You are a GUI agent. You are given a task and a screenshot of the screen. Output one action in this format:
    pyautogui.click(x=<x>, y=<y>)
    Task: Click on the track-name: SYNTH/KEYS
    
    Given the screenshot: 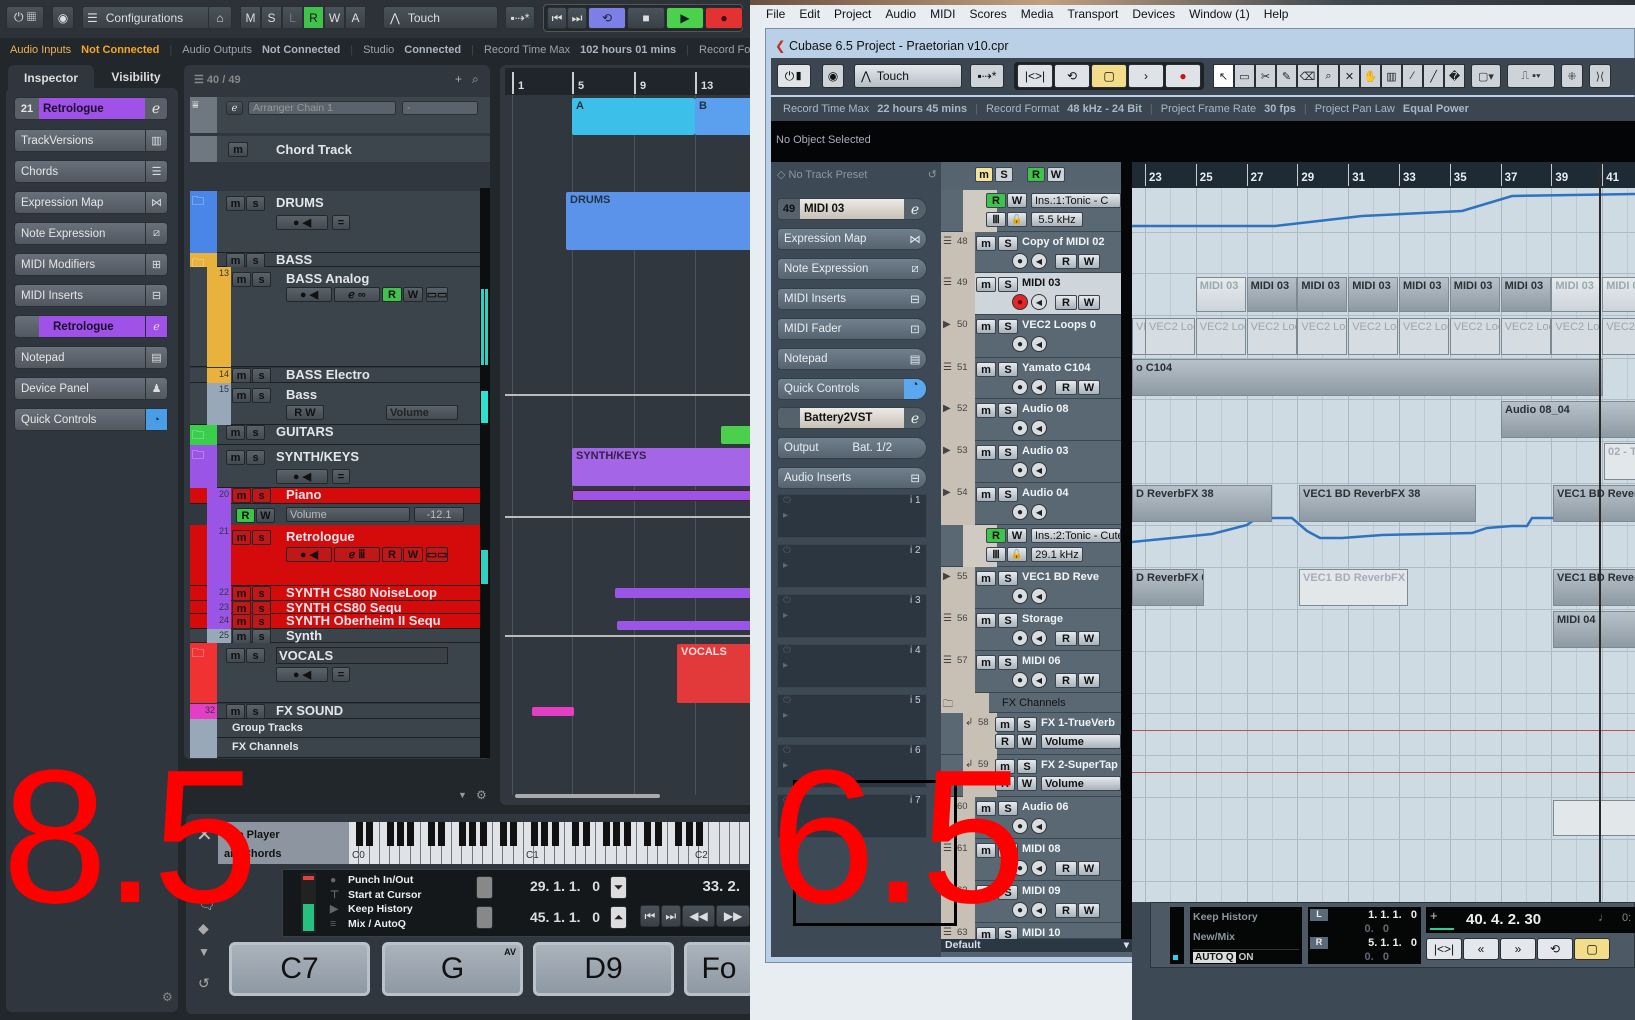 What is the action you would take?
    pyautogui.click(x=317, y=456)
    